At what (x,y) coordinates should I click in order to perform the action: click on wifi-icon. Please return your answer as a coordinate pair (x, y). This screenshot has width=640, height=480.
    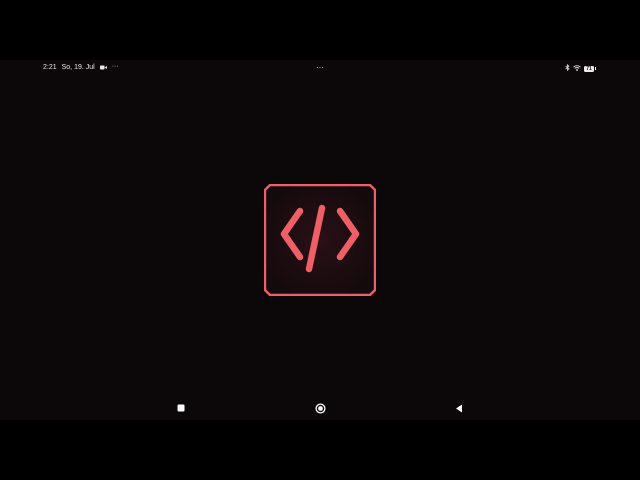
    Looking at the image, I should click on (577, 68).